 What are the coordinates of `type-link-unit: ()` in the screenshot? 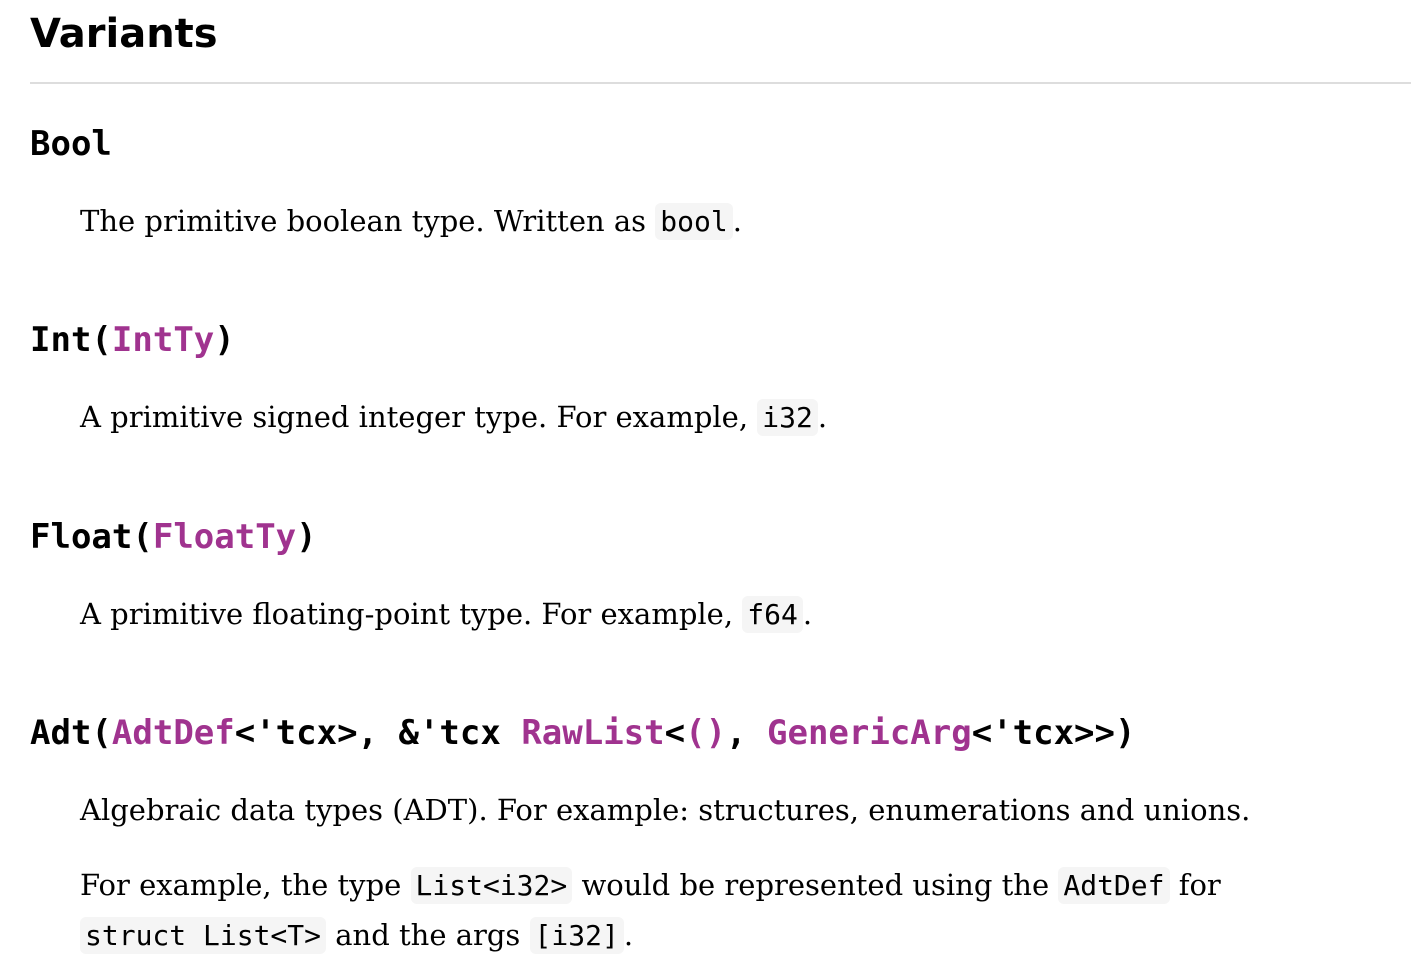 It's located at (705, 733).